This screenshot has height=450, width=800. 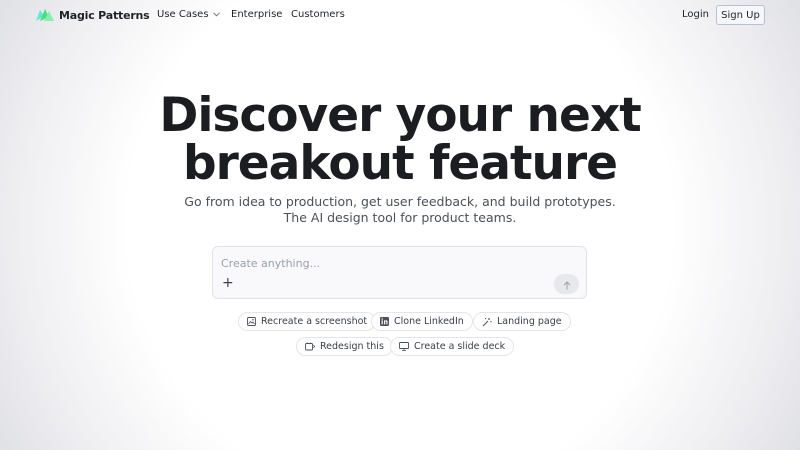 I want to click on brand-logo: Magic Patterns, so click(x=92, y=15).